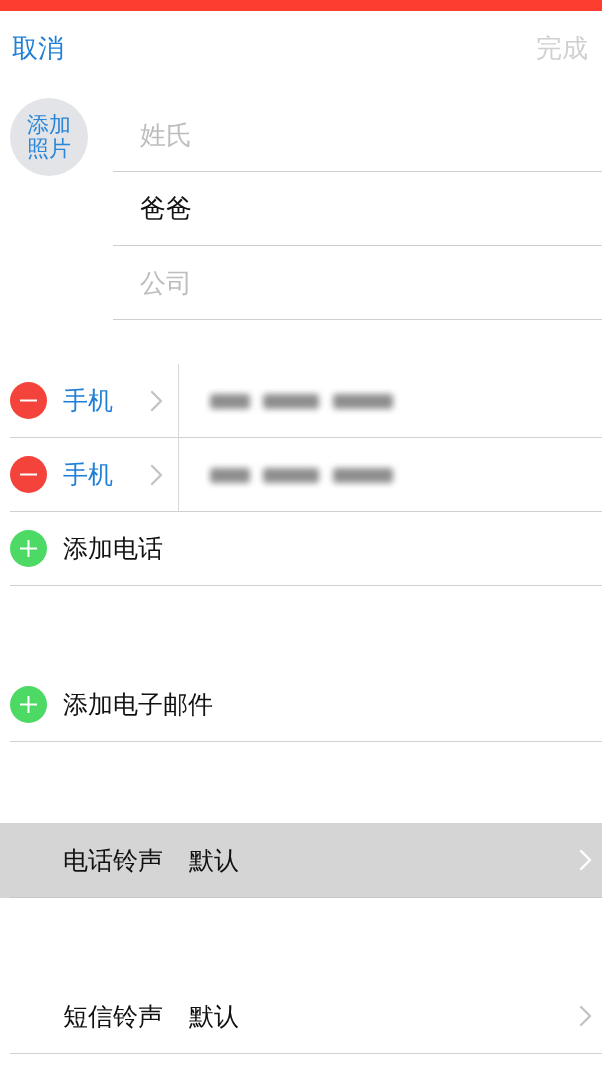  I want to click on tone-label: 电话铃声, so click(113, 860).